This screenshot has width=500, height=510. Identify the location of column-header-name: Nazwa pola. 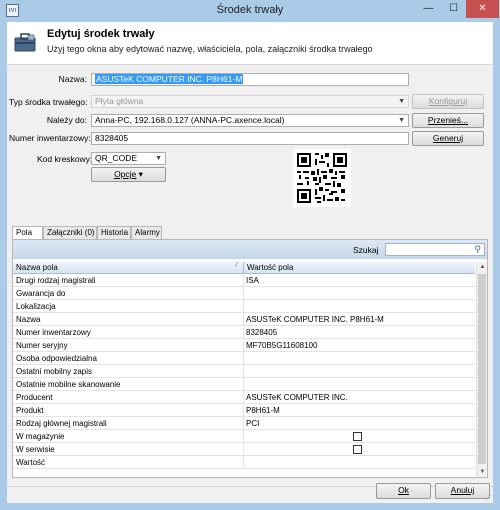
(37, 267).